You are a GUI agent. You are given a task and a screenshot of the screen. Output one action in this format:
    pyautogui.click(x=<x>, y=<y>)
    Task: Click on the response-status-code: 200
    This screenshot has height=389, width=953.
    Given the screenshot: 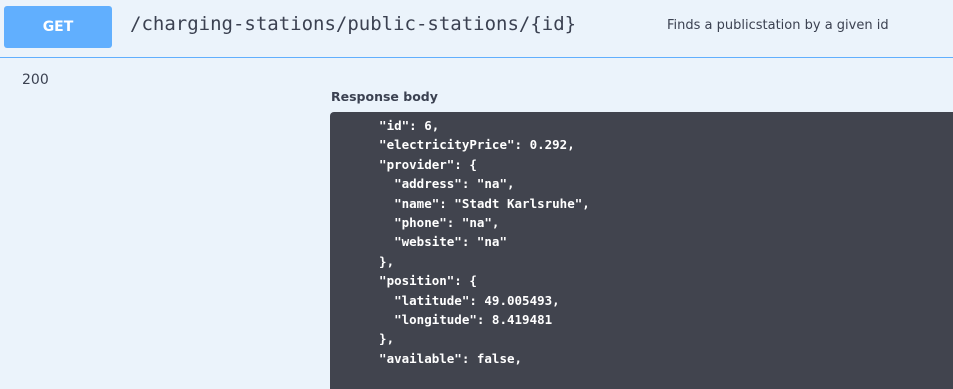 What is the action you would take?
    pyautogui.click(x=35, y=80)
    